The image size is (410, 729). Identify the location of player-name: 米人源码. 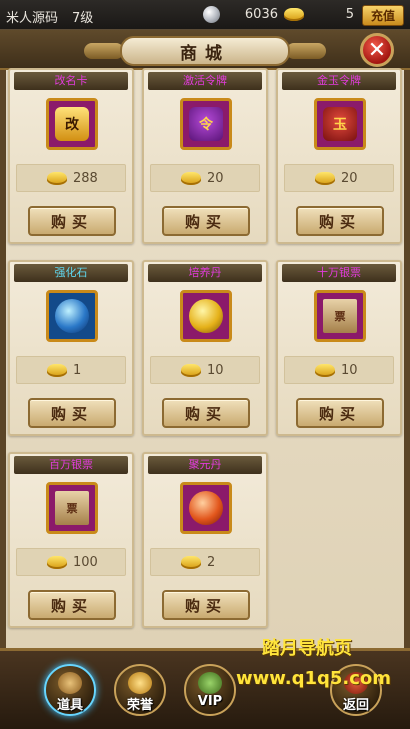
(32, 18).